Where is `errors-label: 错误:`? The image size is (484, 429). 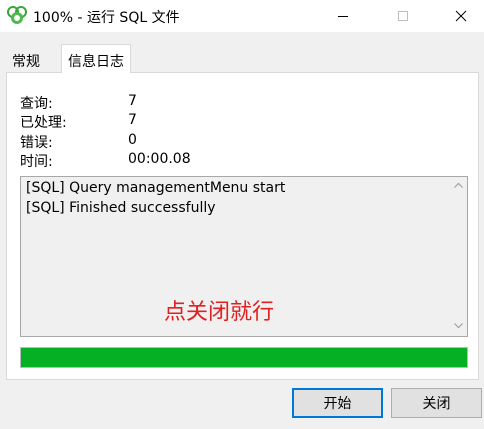
errors-label: 错误: is located at coordinates (36, 143).